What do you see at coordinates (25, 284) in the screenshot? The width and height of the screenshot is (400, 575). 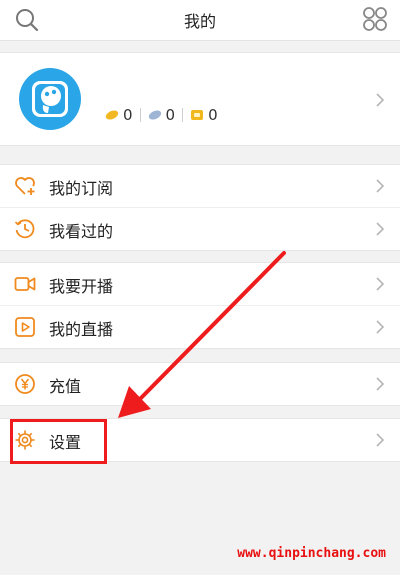 I see `video-camera-icon` at bounding box center [25, 284].